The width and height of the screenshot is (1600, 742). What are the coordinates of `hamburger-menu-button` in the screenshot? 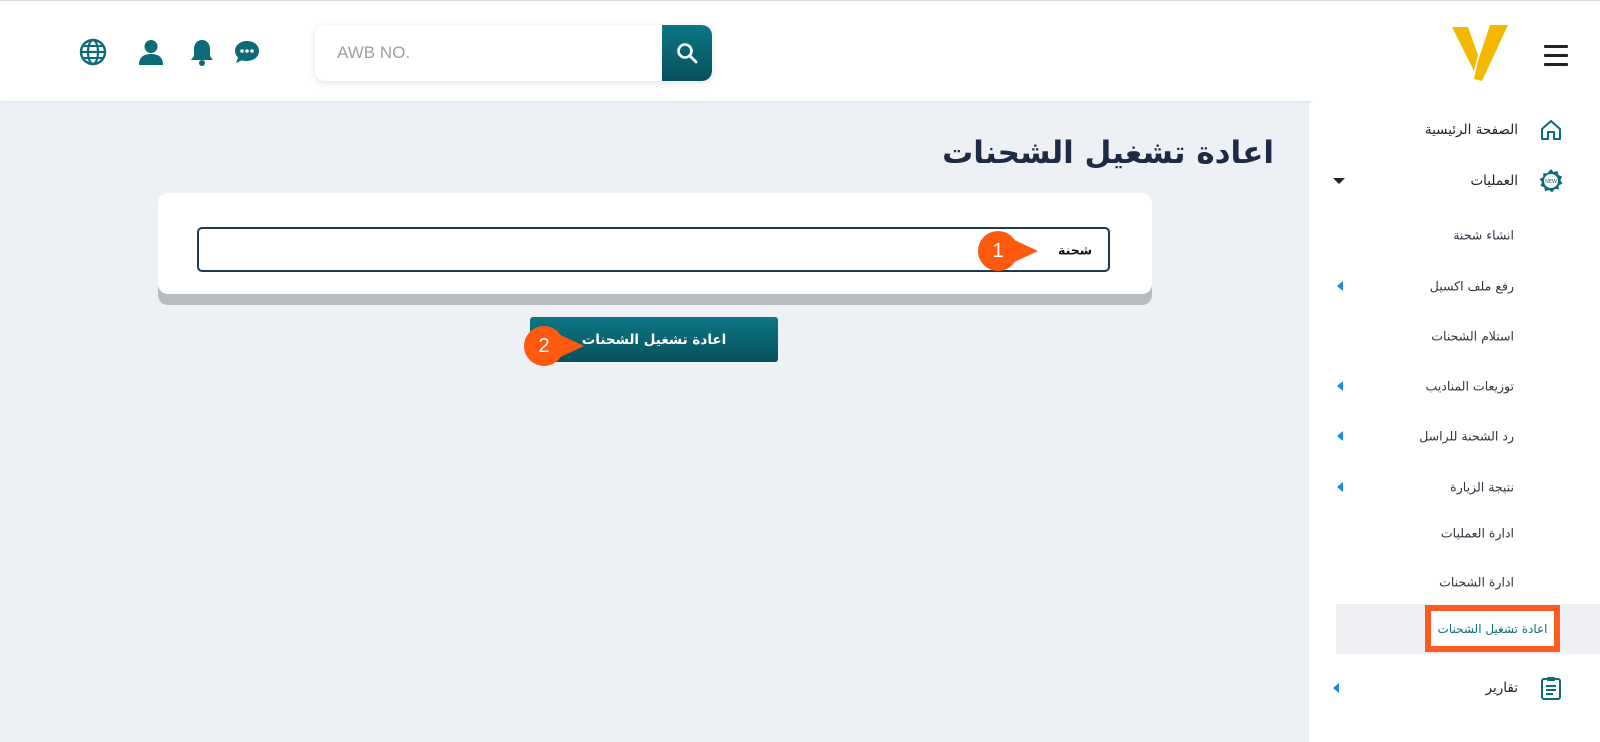 It's located at (1557, 57).